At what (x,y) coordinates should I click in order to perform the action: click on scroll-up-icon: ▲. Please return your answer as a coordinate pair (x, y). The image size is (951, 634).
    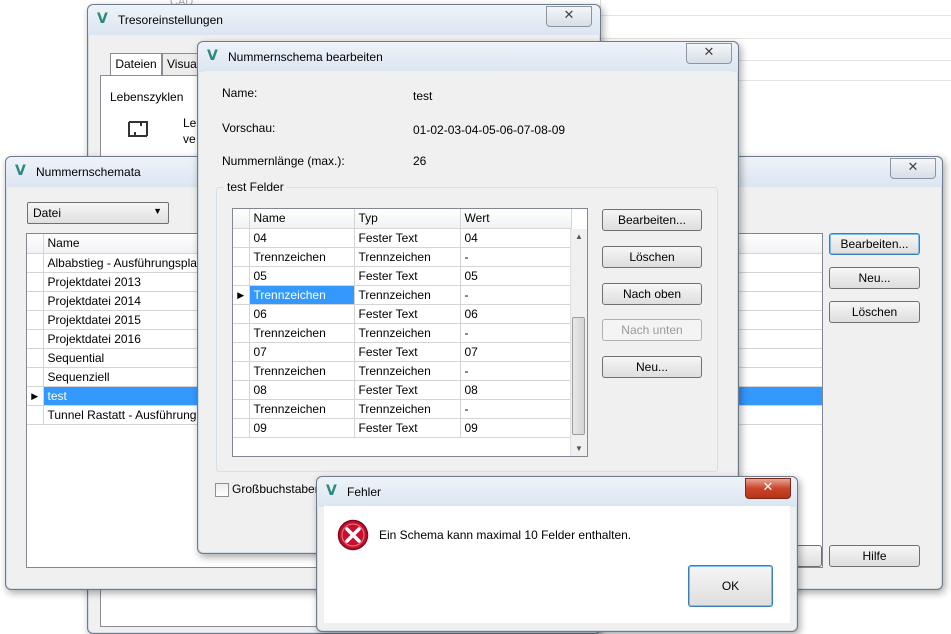
    Looking at the image, I should click on (579, 236).